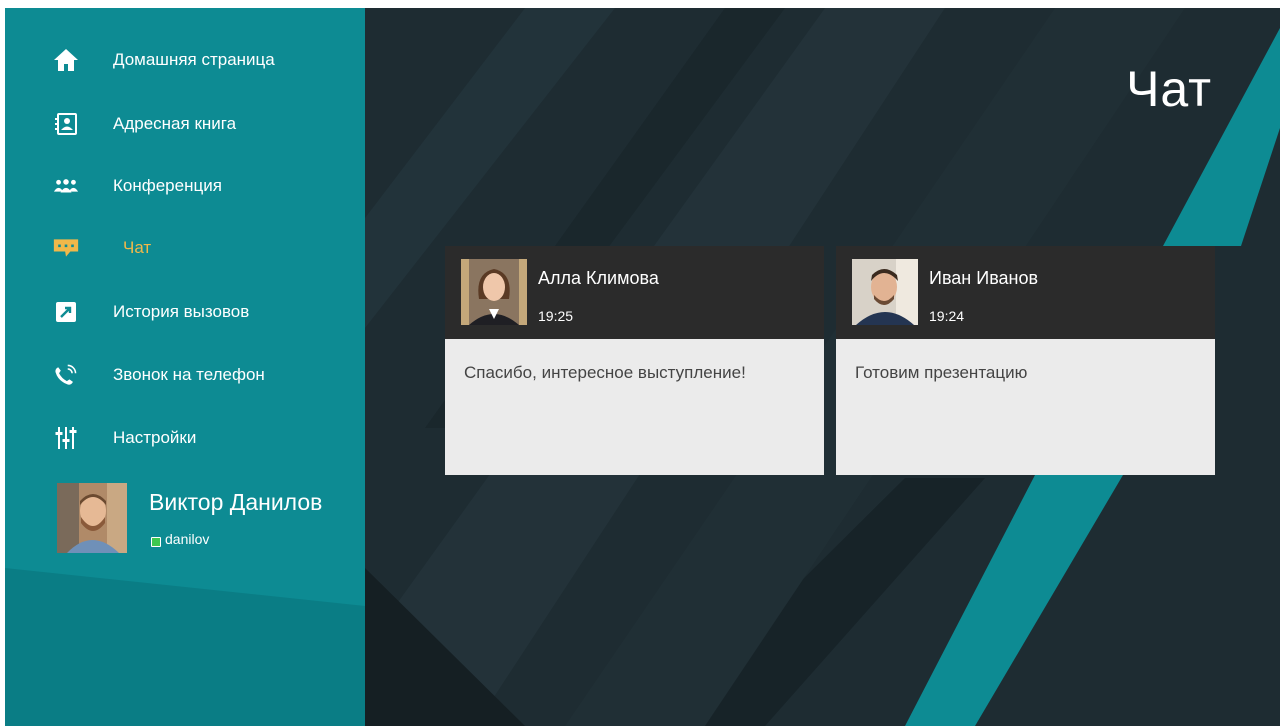 This screenshot has height=727, width=1285. What do you see at coordinates (605, 372) in the screenshot?
I see `chat-last-message: Спасибо, интересное выступление!` at bounding box center [605, 372].